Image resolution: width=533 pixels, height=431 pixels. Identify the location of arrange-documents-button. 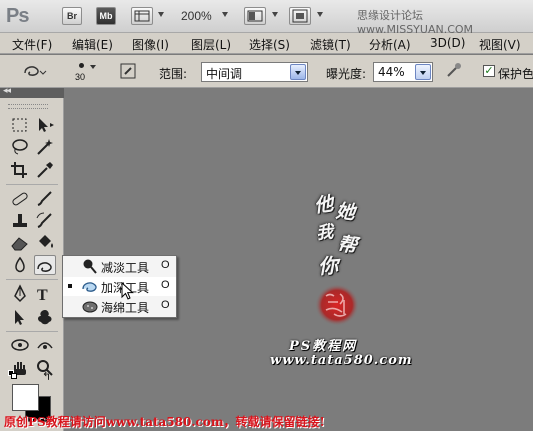
(255, 16).